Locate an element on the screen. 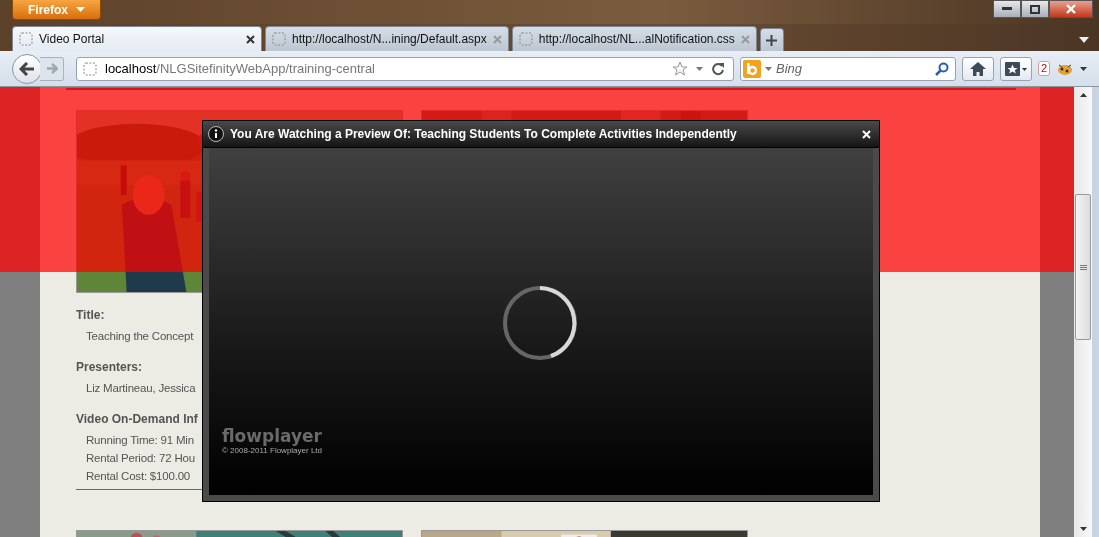  field-value: Teaching the Concept is located at coordinates (140, 336).